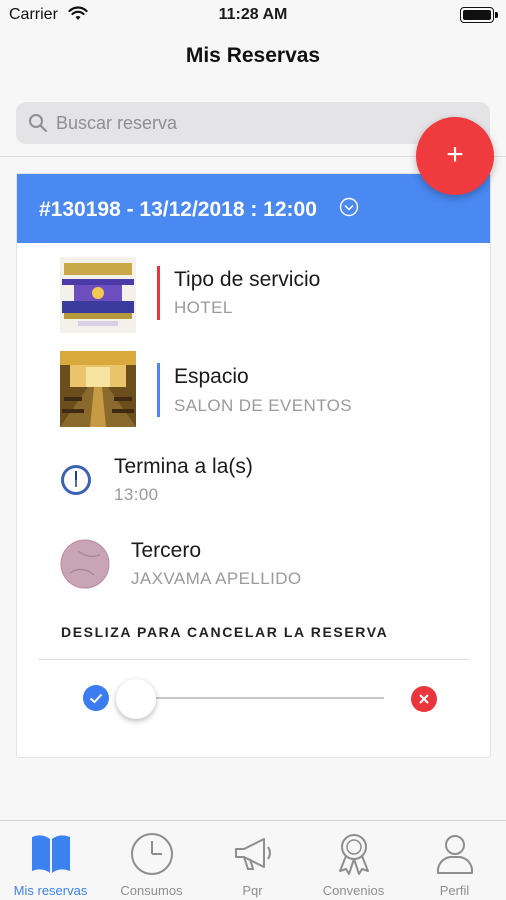  I want to click on add-reservation-button: +, so click(455, 156).